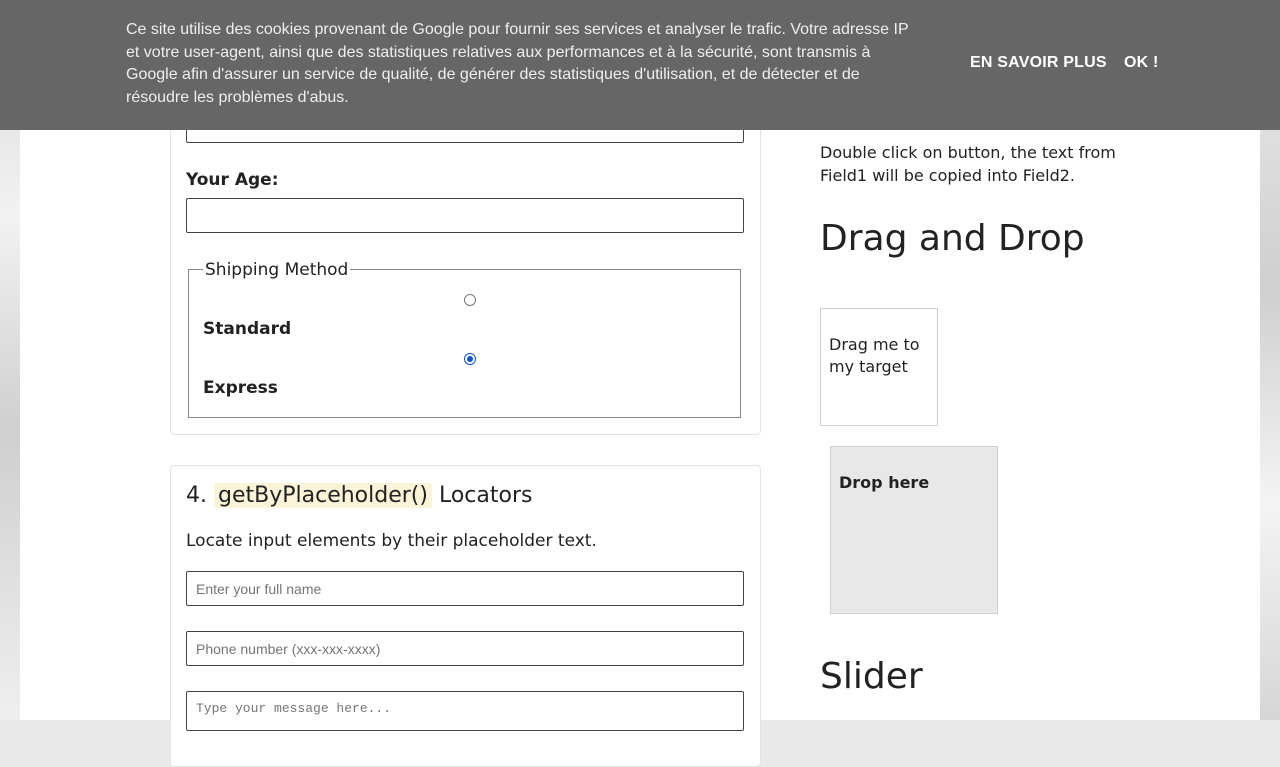 The width and height of the screenshot is (1280, 767). What do you see at coordinates (470, 300) in the screenshot?
I see `standard-radio` at bounding box center [470, 300].